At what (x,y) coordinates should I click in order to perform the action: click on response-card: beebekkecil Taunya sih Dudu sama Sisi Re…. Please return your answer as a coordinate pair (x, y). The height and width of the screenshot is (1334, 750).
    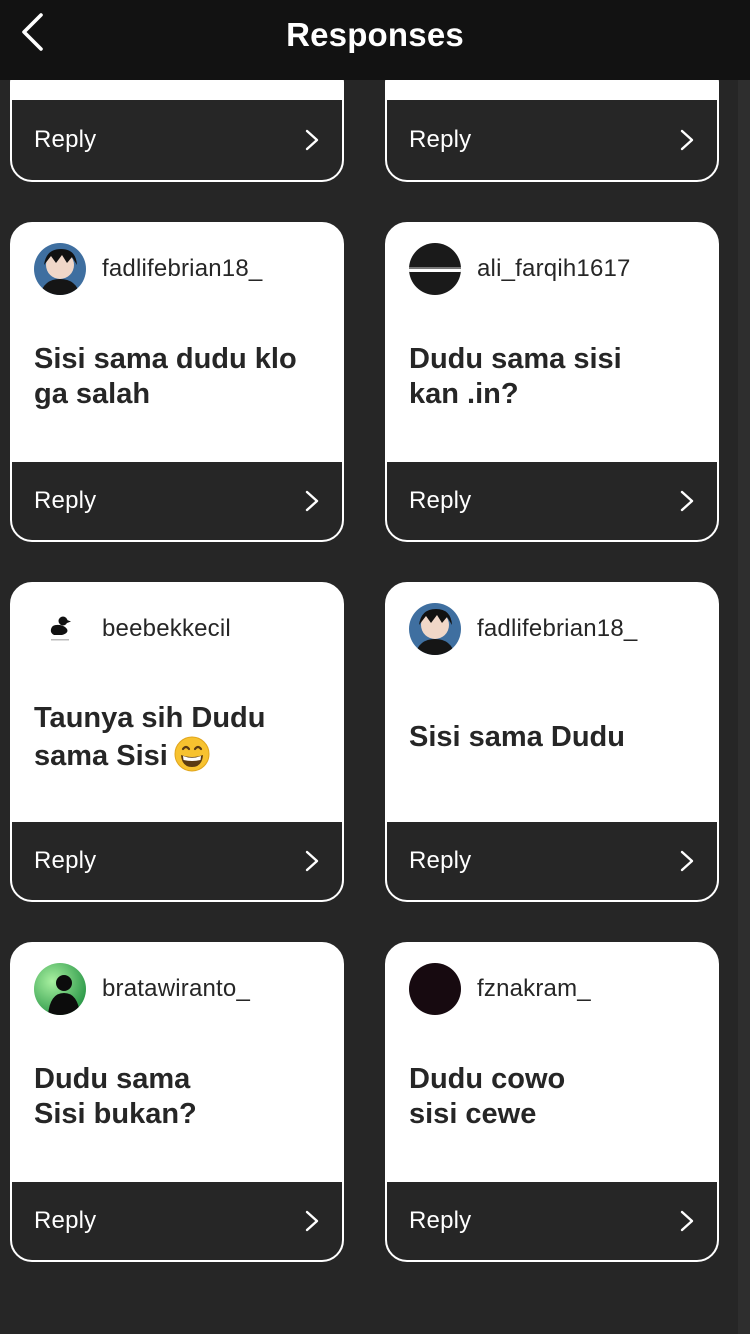
    Looking at the image, I should click on (177, 742).